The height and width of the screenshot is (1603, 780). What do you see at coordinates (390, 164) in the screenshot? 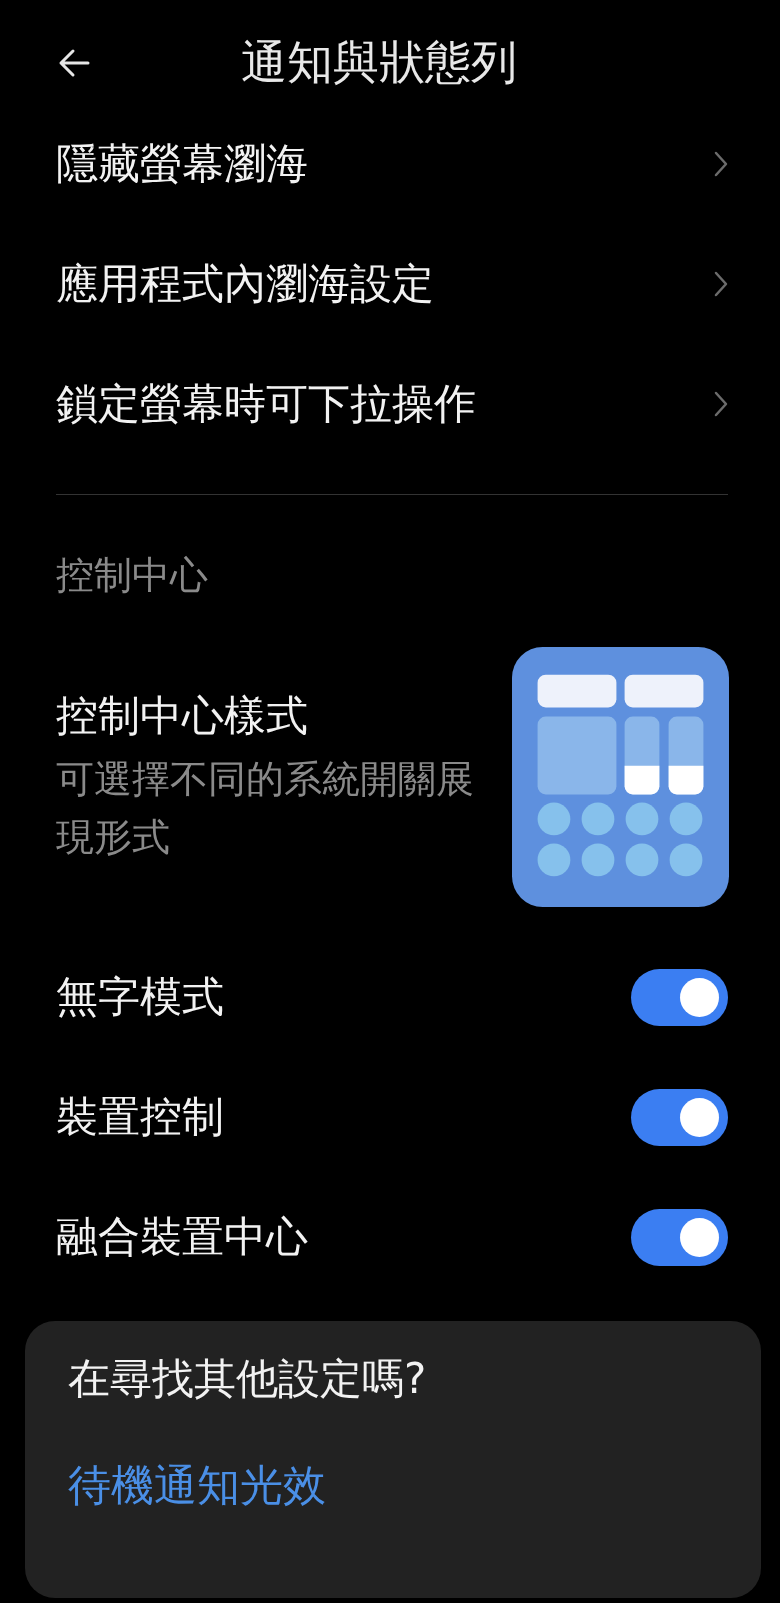
I see `settings-item: 隱藏螢幕瀏海` at bounding box center [390, 164].